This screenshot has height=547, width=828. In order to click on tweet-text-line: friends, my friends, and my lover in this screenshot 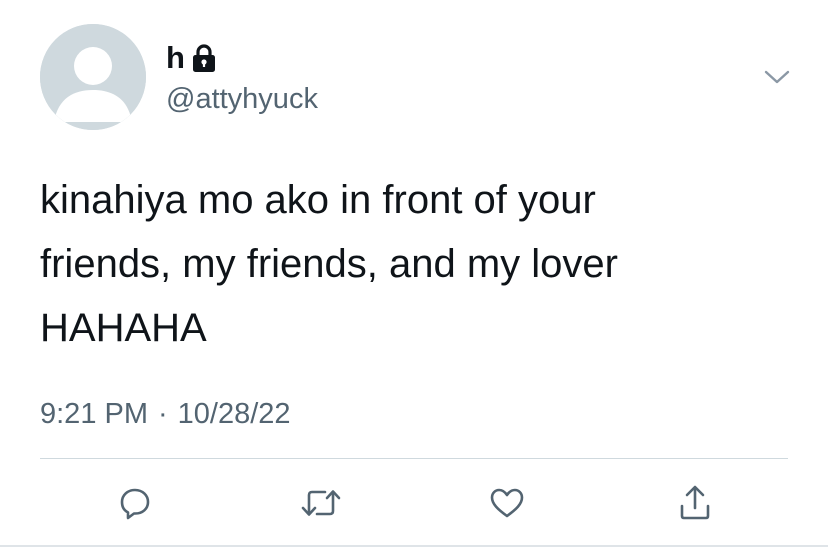, I will do `click(329, 264)`.